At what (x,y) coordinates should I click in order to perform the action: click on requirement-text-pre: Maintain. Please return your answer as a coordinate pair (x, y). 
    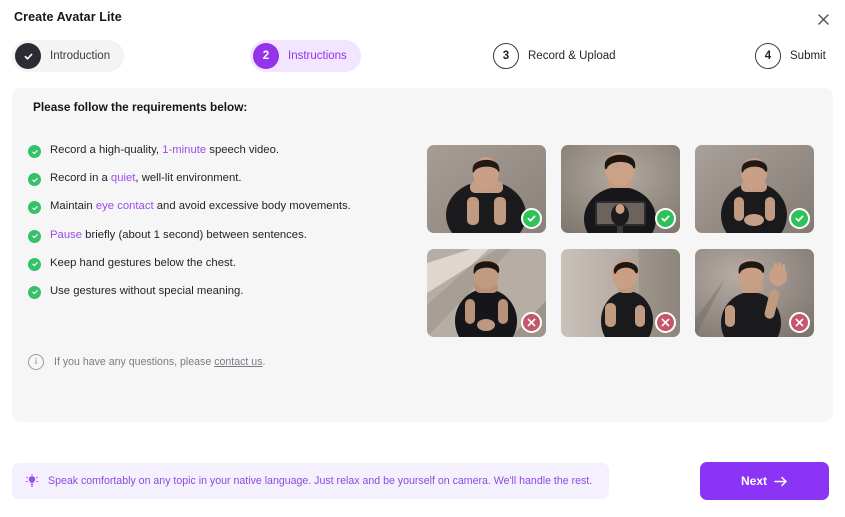
    Looking at the image, I should click on (73, 206).